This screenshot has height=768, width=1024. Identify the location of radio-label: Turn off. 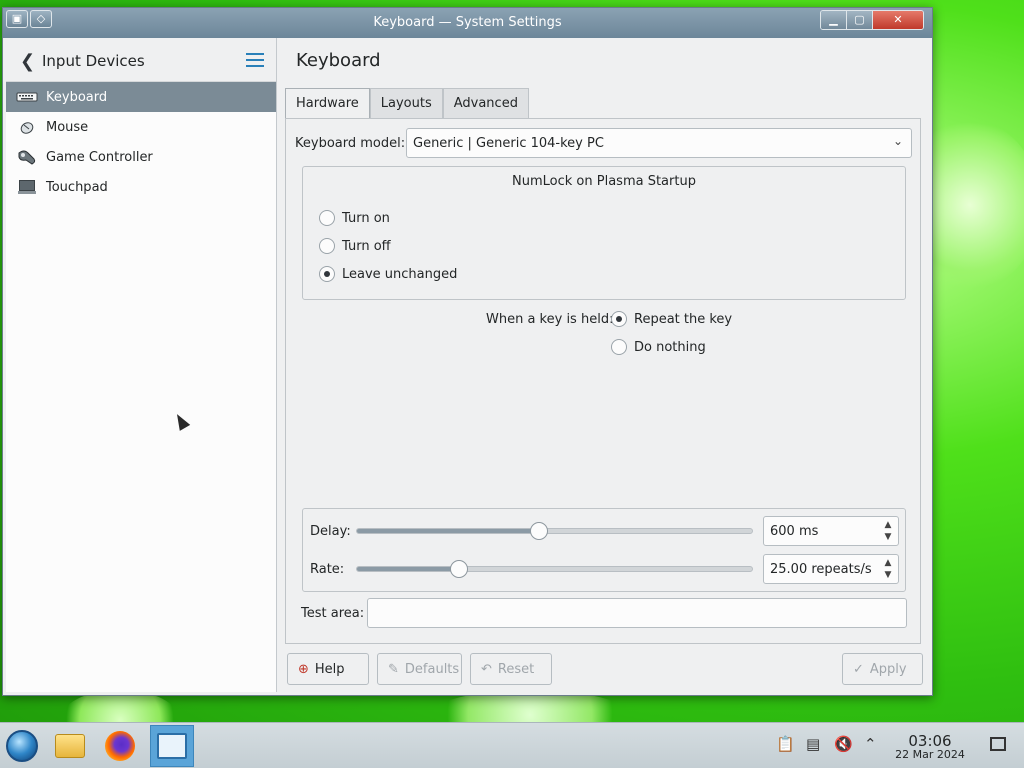
(366, 246).